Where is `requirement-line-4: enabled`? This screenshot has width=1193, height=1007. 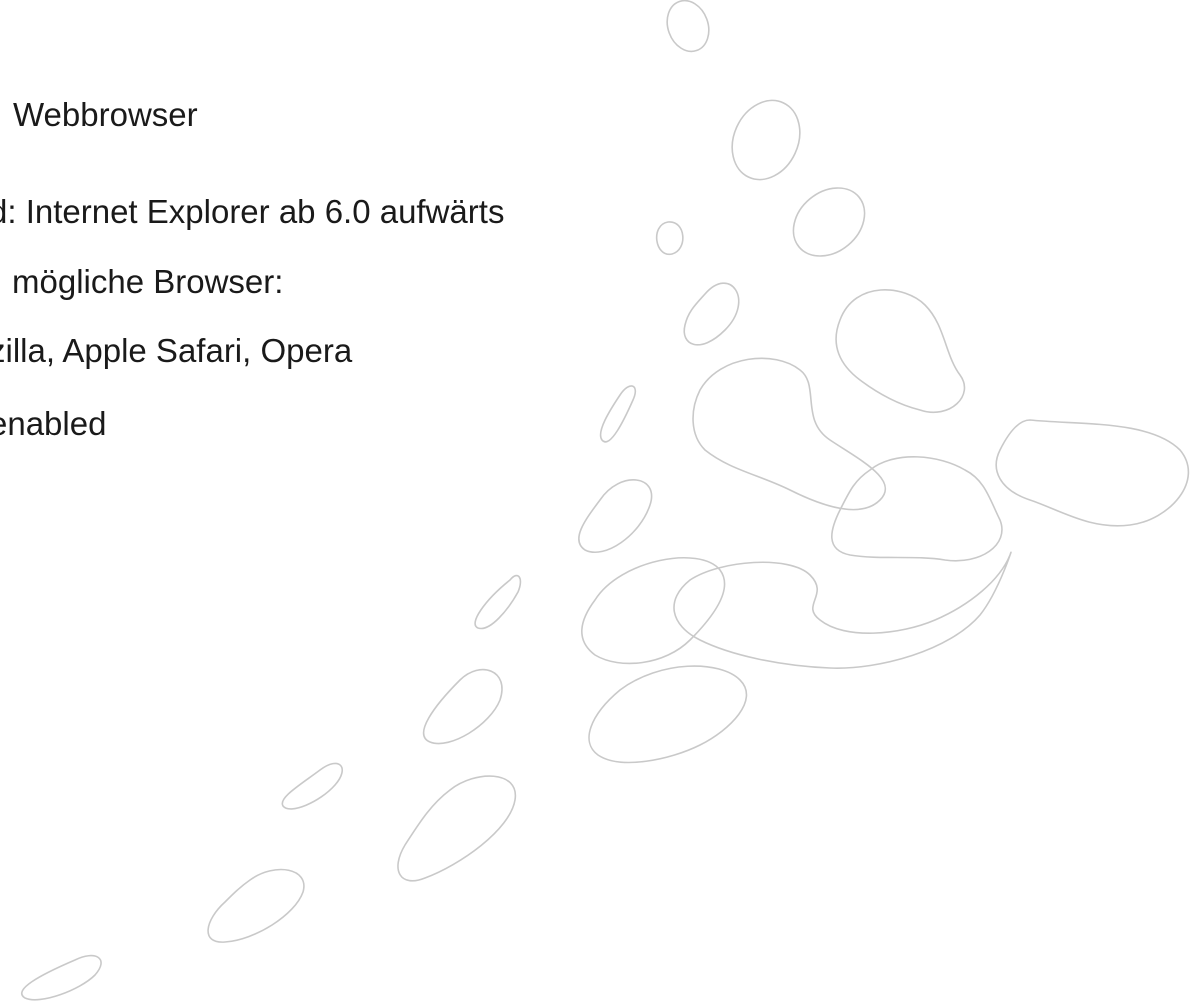
requirement-line-4: enabled is located at coordinates (53, 423).